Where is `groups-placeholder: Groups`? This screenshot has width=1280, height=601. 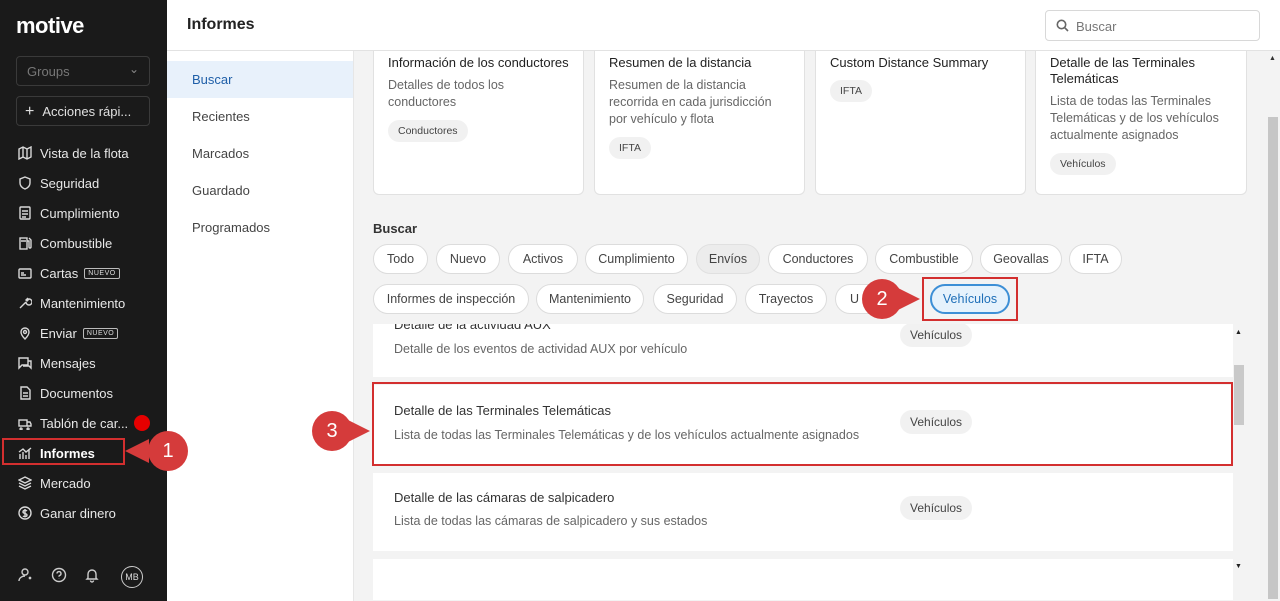
groups-placeholder: Groups is located at coordinates (48, 71).